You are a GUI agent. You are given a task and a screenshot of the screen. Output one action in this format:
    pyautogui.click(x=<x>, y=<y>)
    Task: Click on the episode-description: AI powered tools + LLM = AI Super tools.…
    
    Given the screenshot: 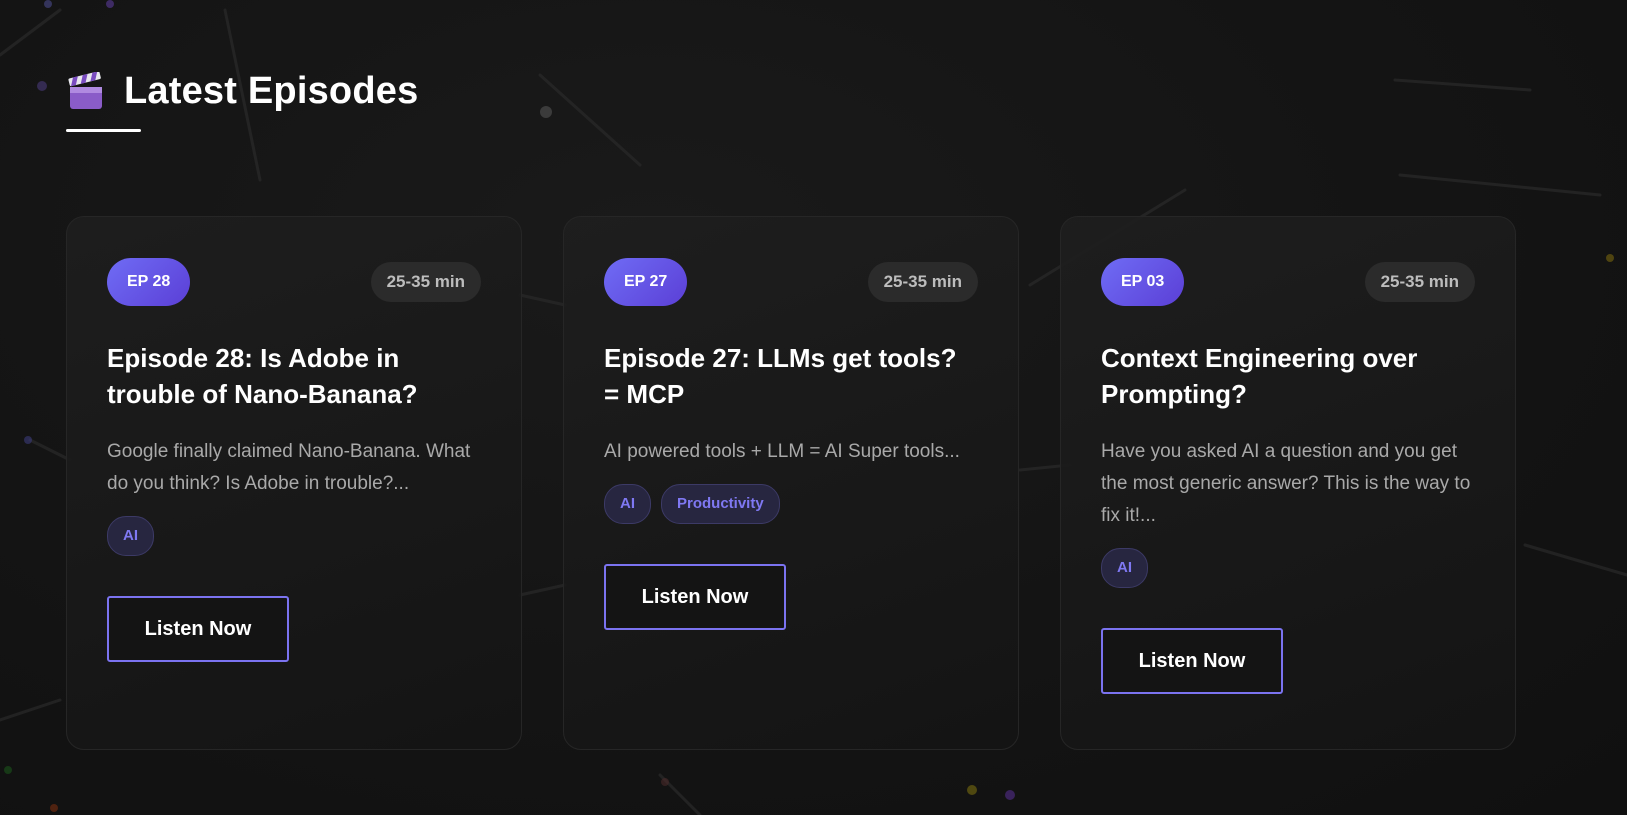 What is the action you would take?
    pyautogui.click(x=782, y=451)
    